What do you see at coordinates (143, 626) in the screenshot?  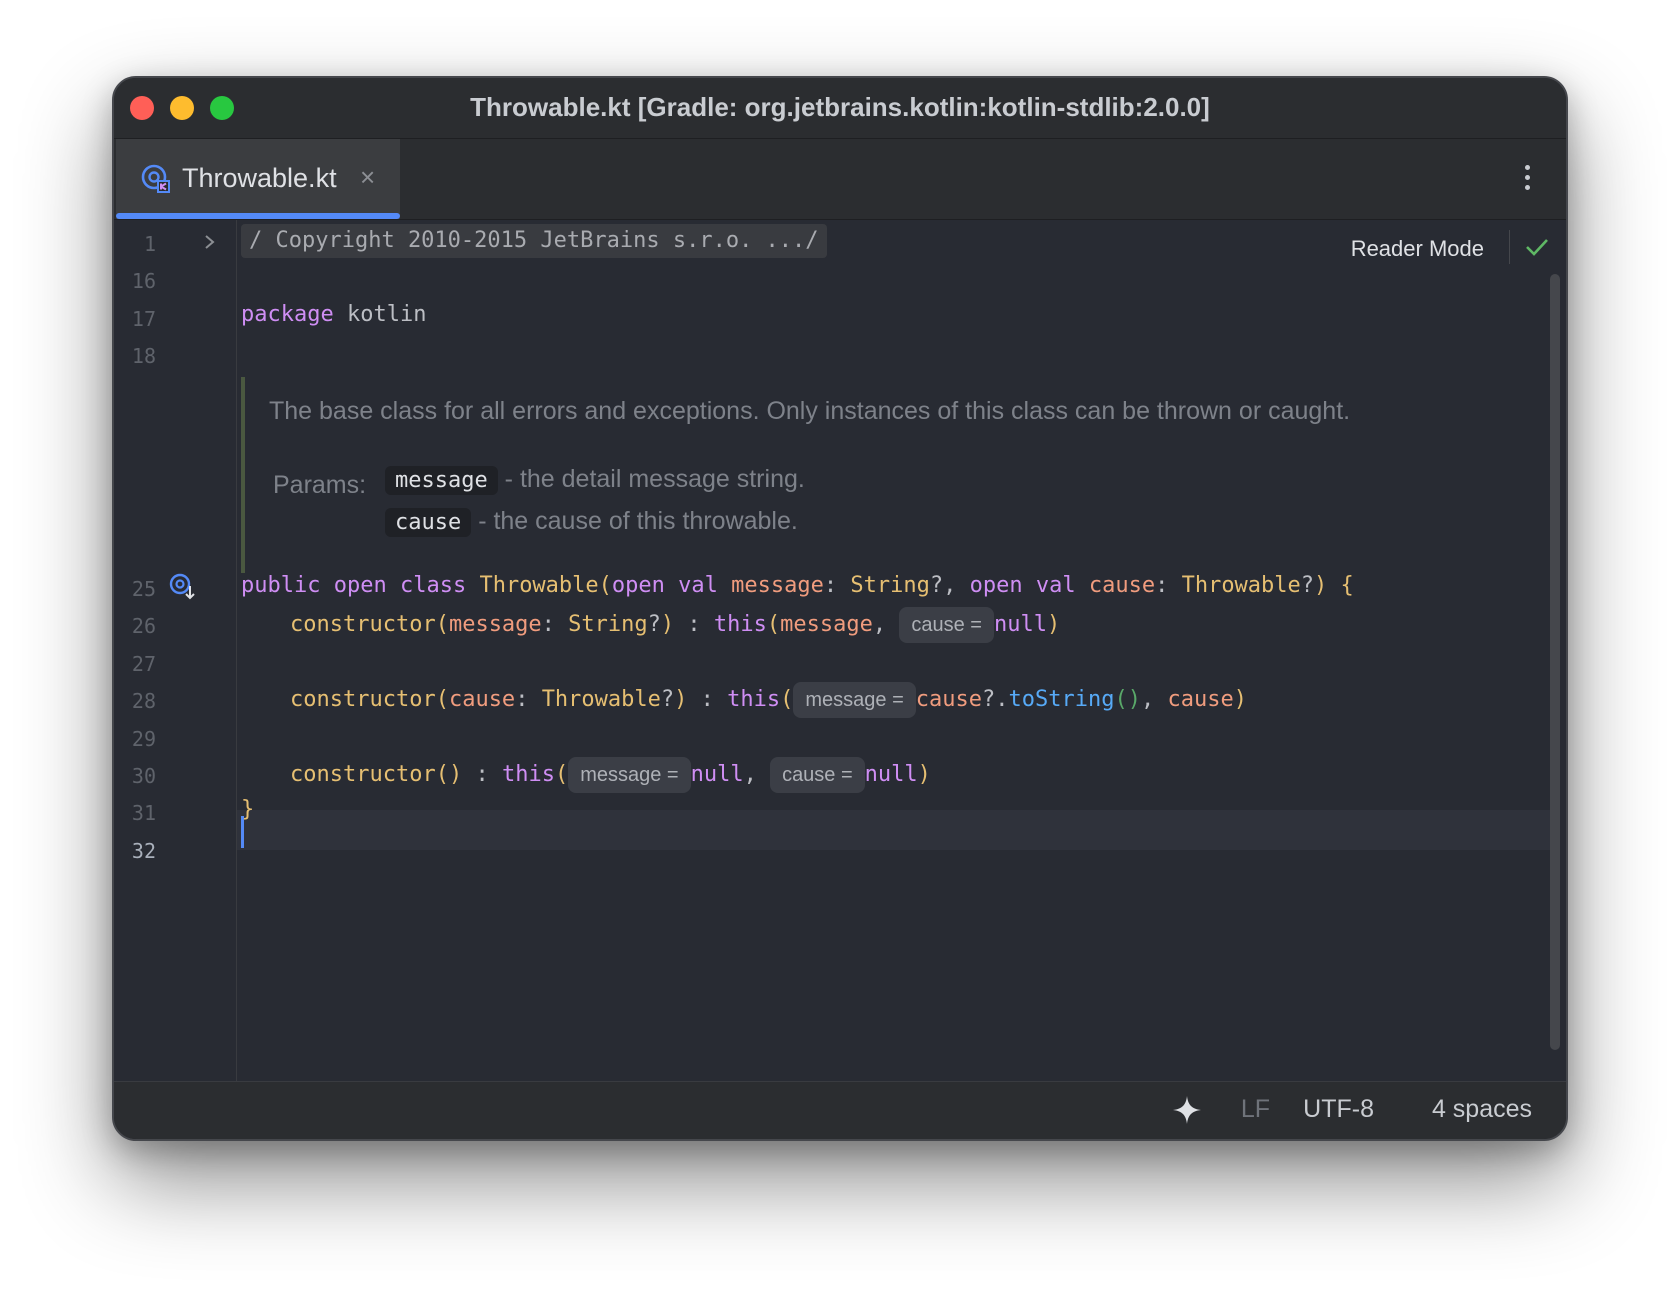 I see `line-number: 26` at bounding box center [143, 626].